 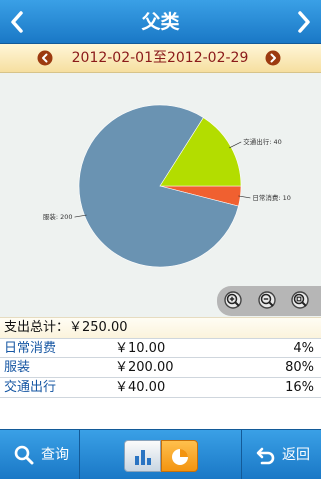 I want to click on date-range-bar: 2012-02-01至2012-02-29, so click(x=160, y=58).